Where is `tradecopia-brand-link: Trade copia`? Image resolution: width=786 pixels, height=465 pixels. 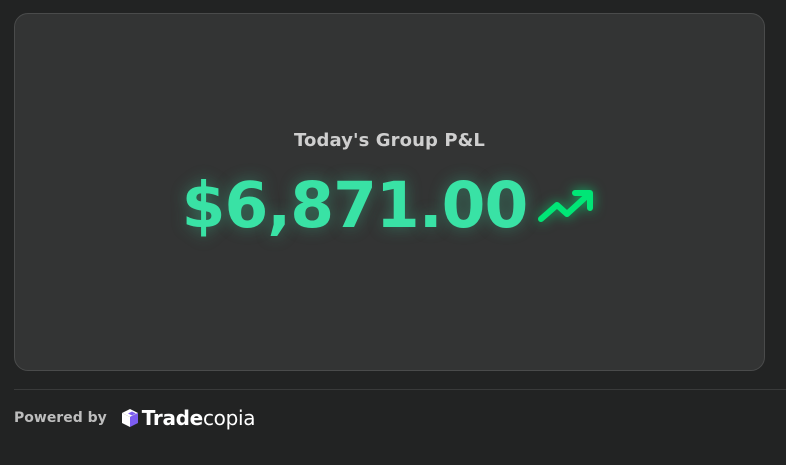
tradecopia-brand-link: Trade copia is located at coordinates (187, 418).